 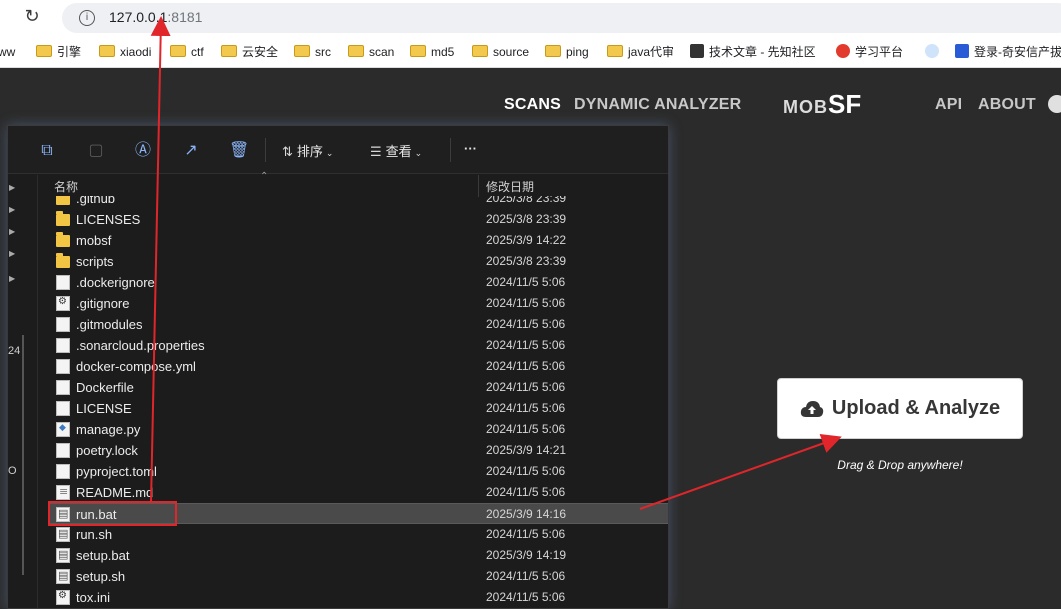 What do you see at coordinates (869, 52) in the screenshot?
I see `bookmark-site: 学习平台` at bounding box center [869, 52].